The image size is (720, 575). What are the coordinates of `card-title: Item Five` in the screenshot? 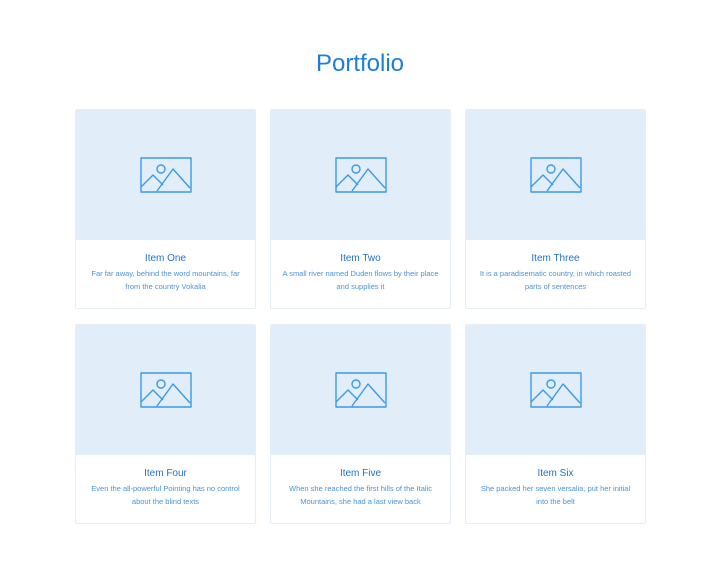 It's located at (360, 473).